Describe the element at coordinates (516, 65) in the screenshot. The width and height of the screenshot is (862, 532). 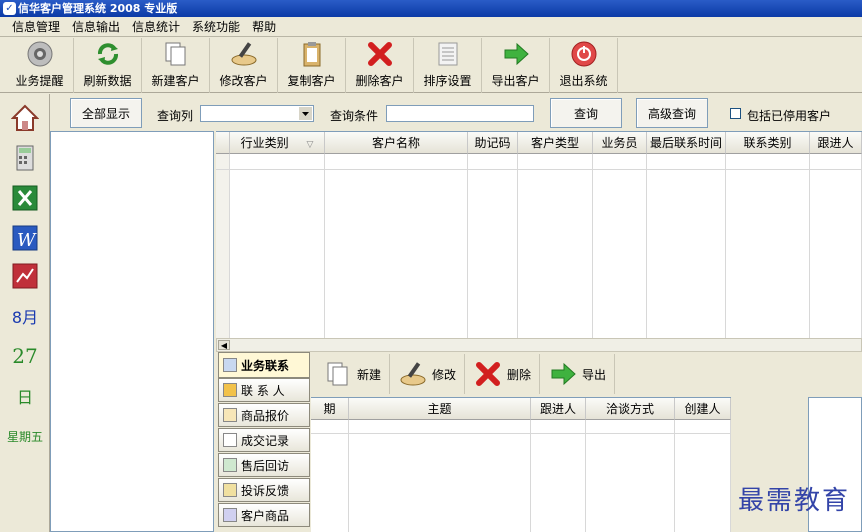
I see `export-customer-button: 导出客户` at that location.